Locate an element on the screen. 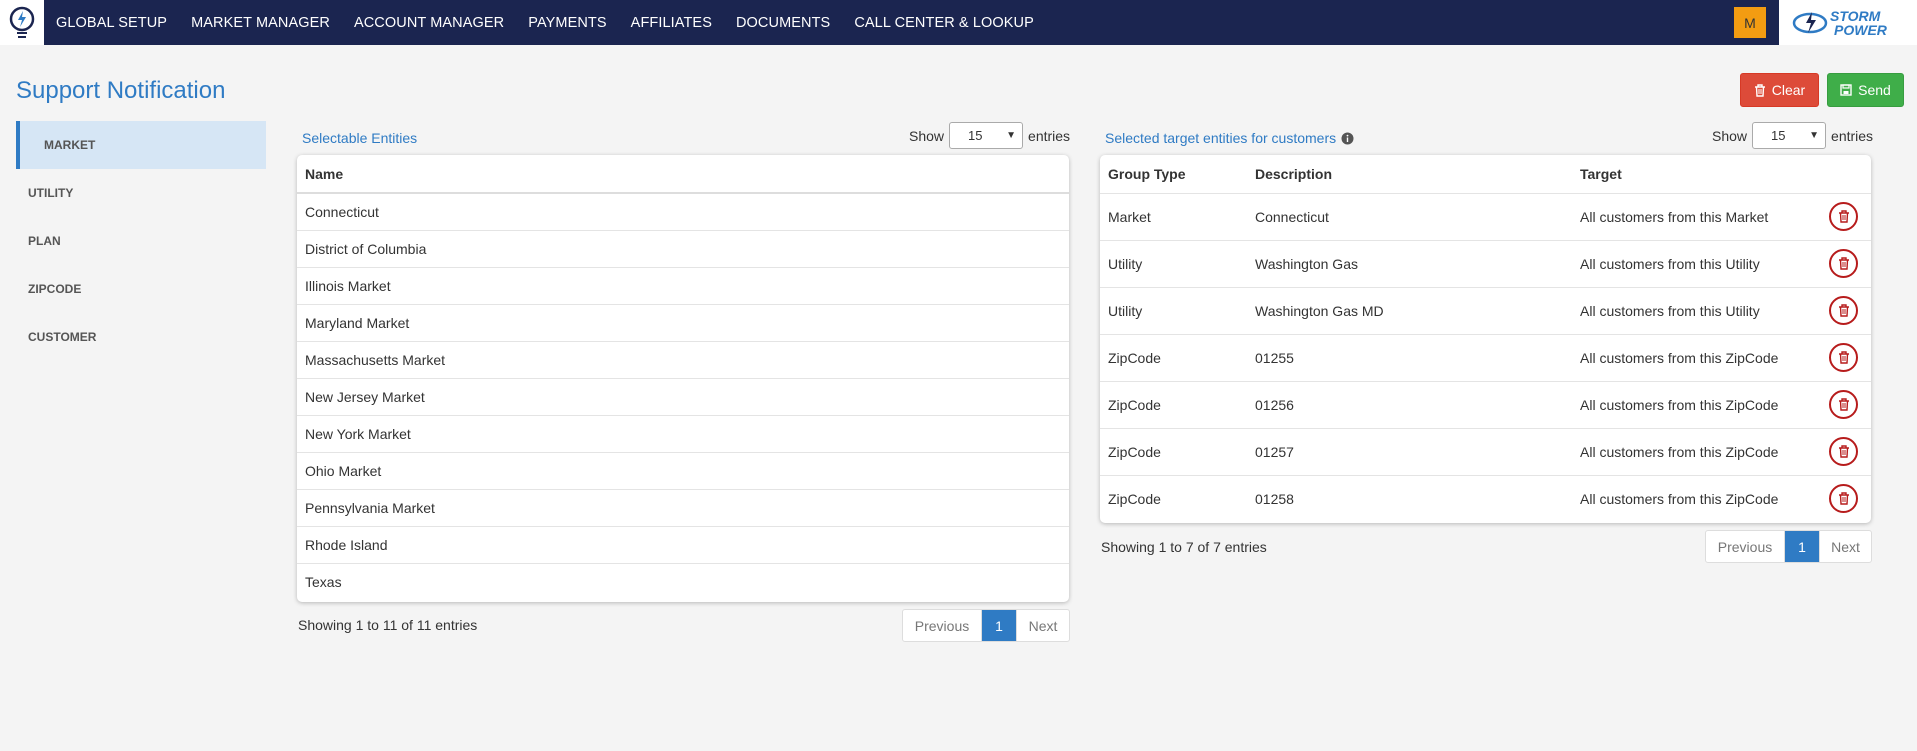 Image resolution: width=1917 pixels, height=751 pixels. clear-button: Clear is located at coordinates (1779, 90).